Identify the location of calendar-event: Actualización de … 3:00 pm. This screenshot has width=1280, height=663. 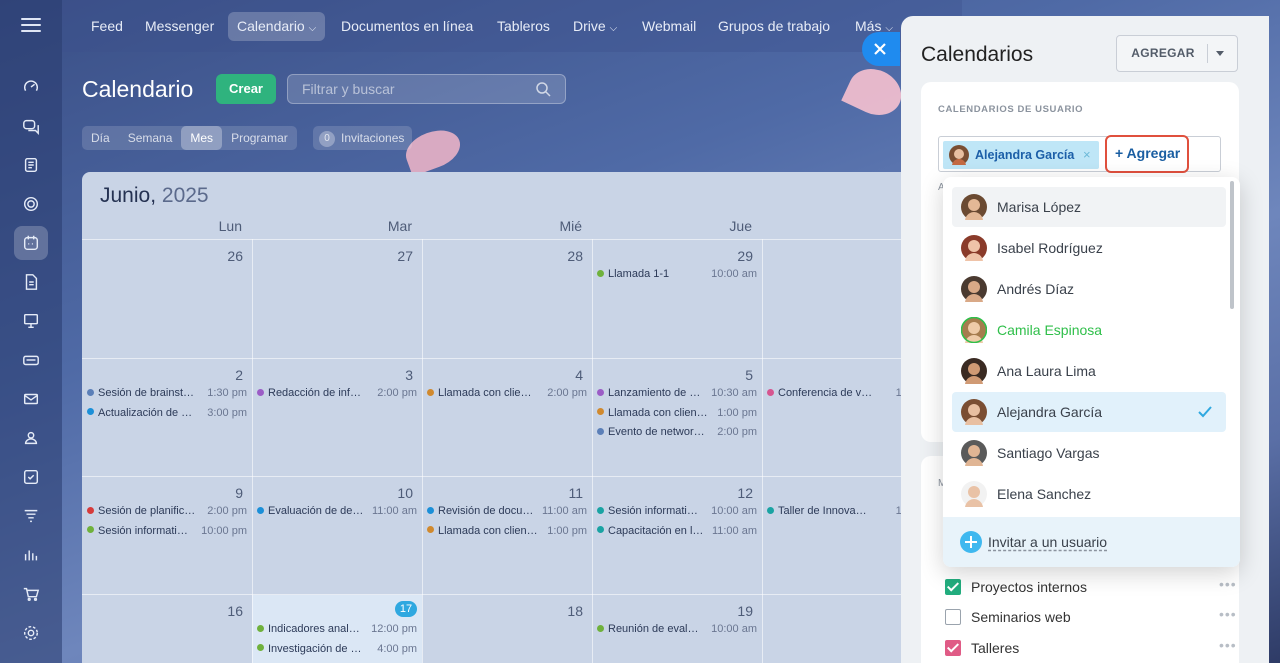
(167, 413).